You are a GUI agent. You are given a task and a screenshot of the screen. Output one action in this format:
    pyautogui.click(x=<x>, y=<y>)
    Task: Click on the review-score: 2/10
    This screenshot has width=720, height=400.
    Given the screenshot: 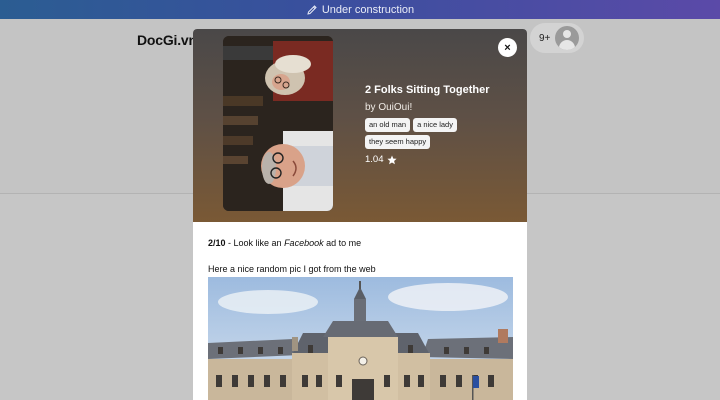 What is the action you would take?
    pyautogui.click(x=217, y=243)
    